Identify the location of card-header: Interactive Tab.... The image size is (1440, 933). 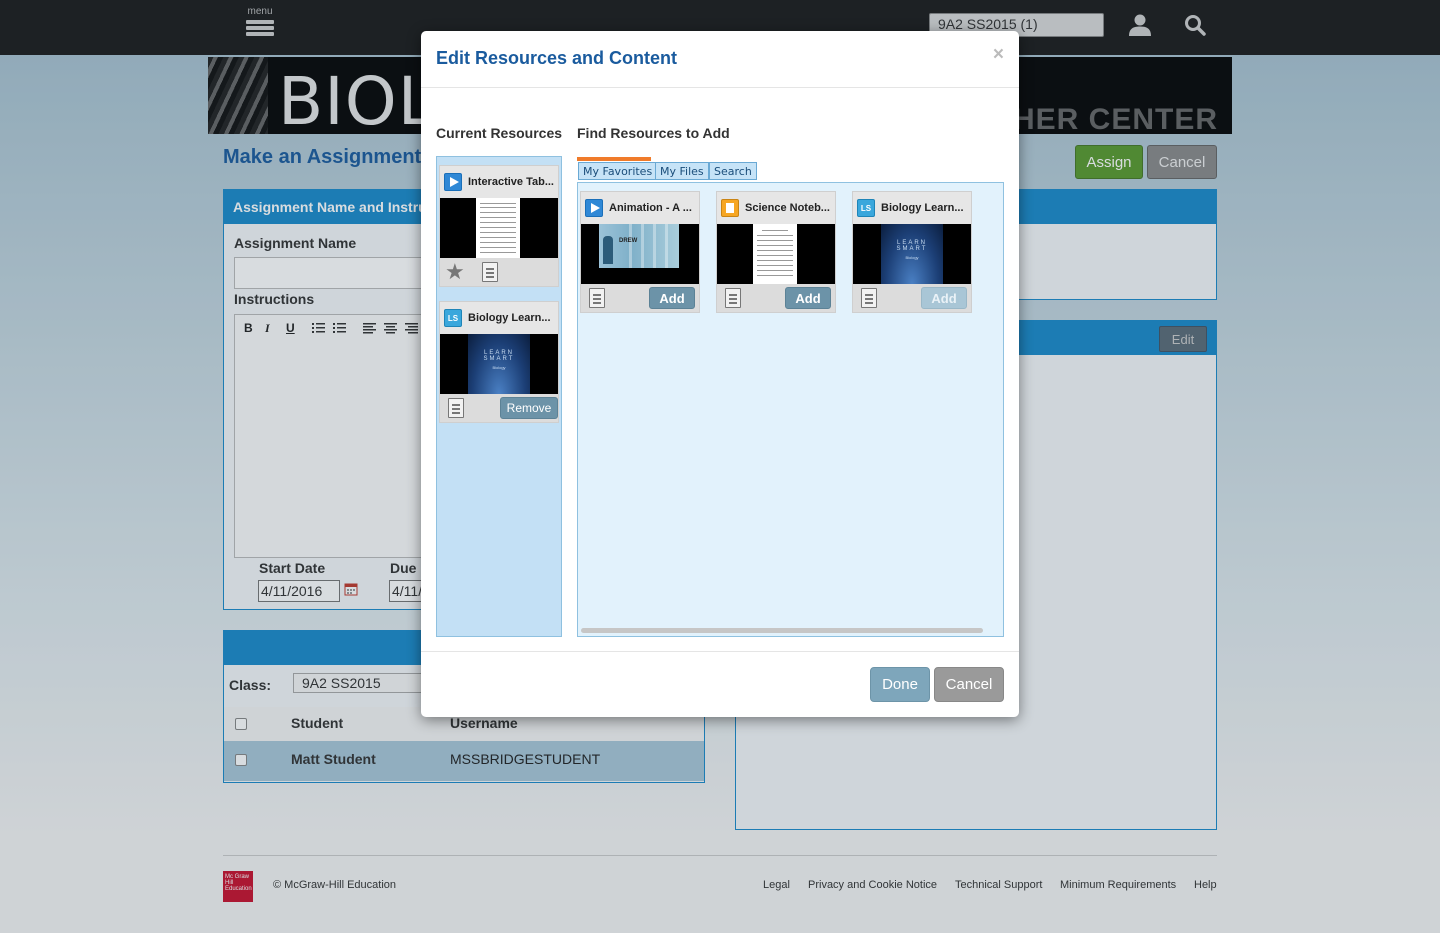
(499, 182).